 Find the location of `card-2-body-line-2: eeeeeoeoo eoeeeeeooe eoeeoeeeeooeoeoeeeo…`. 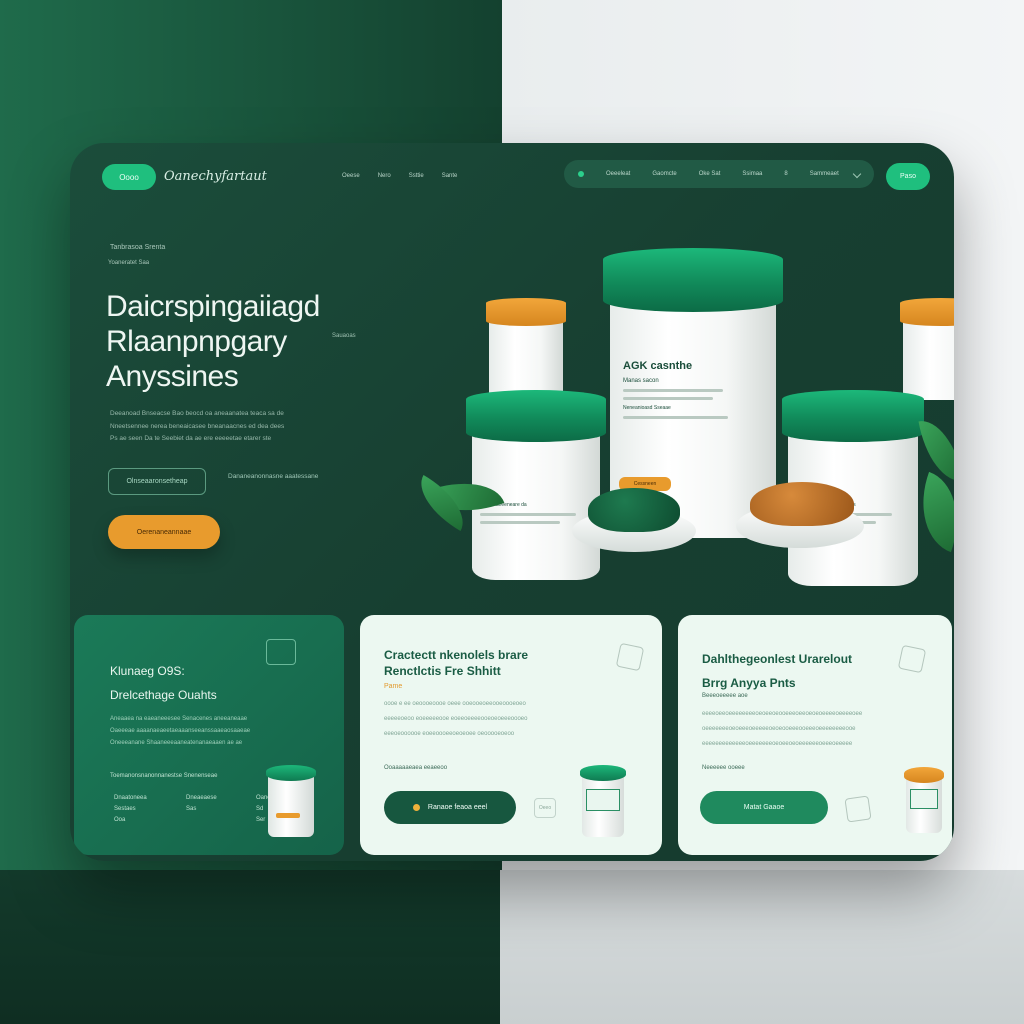

card-2-body-line-2: eeeeeoeoo eoeeeeeooe eoeeoeeeeooeoeoeeeo… is located at coordinates (456, 719).